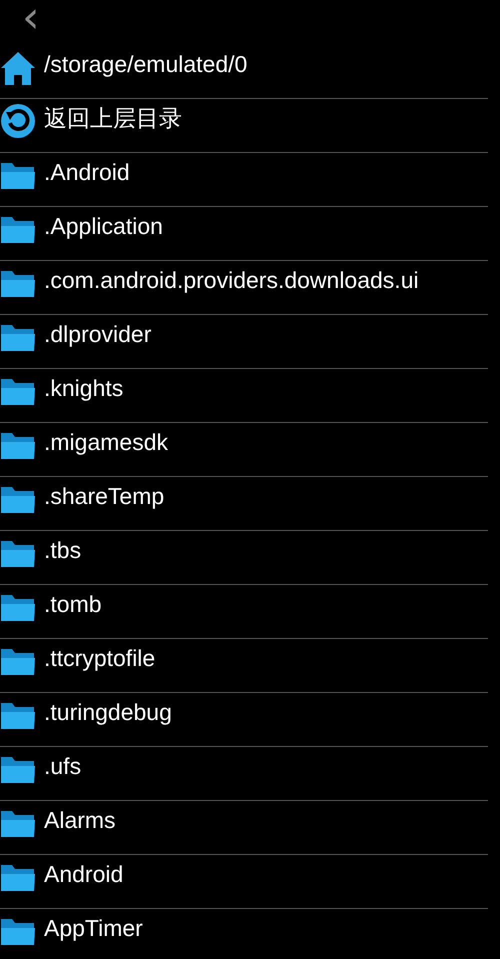 This screenshot has width=500, height=959. I want to click on item-label: .tomb, so click(73, 604).